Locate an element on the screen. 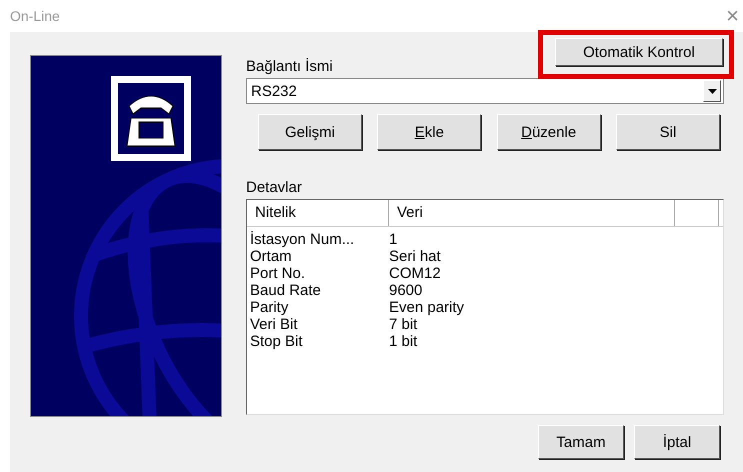  connection-dropdown: RS232 is located at coordinates (485, 91).